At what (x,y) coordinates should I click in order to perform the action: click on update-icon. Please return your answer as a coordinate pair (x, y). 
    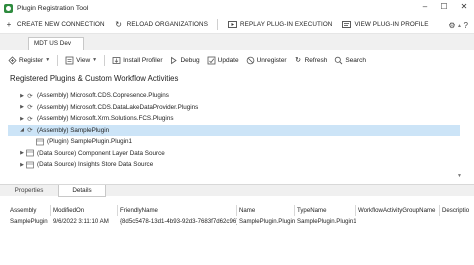
    Looking at the image, I should click on (211, 60).